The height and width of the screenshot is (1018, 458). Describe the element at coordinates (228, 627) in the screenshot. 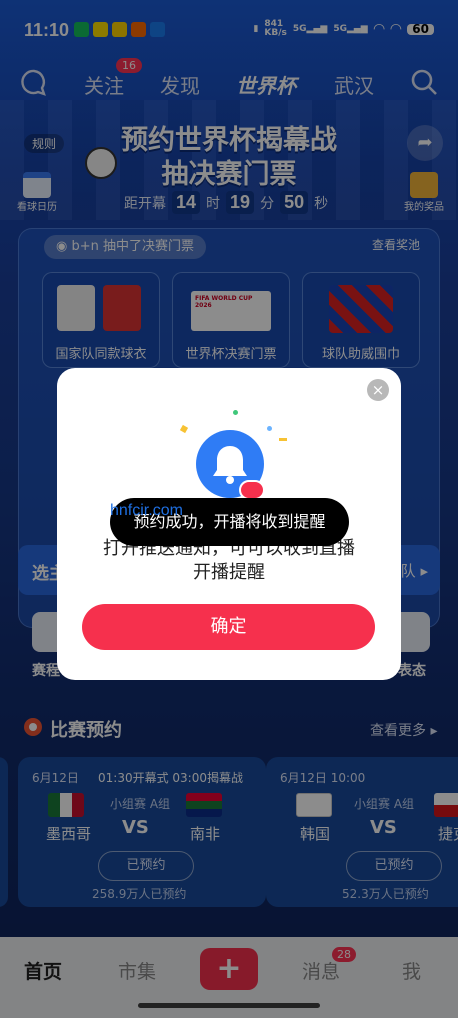

I see `confirm-button: 确定` at that location.